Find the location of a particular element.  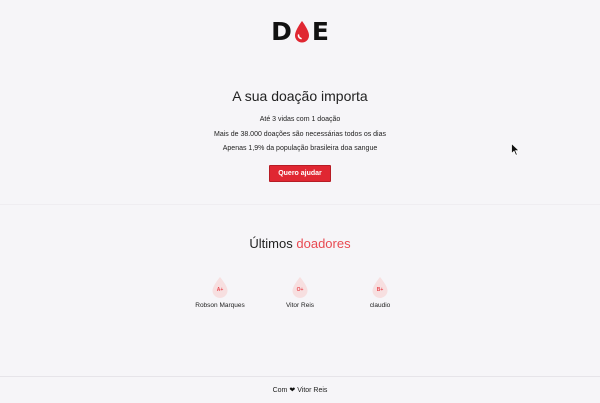

donor-card: A+ Robson Marques is located at coordinates (220, 292).